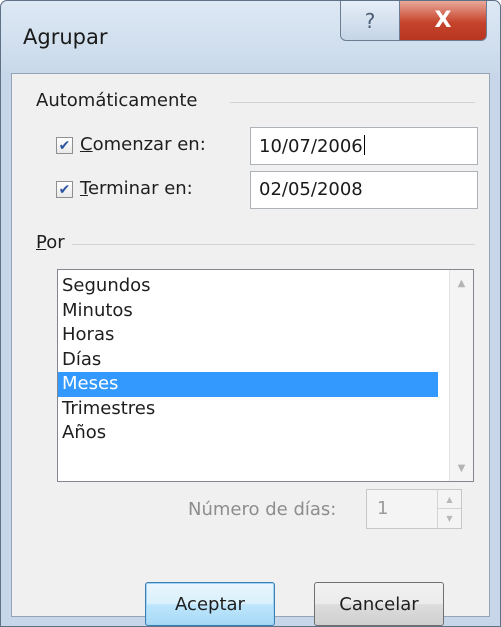 The width and height of the screenshot is (501, 627). I want to click on close-icon: X, so click(443, 20).